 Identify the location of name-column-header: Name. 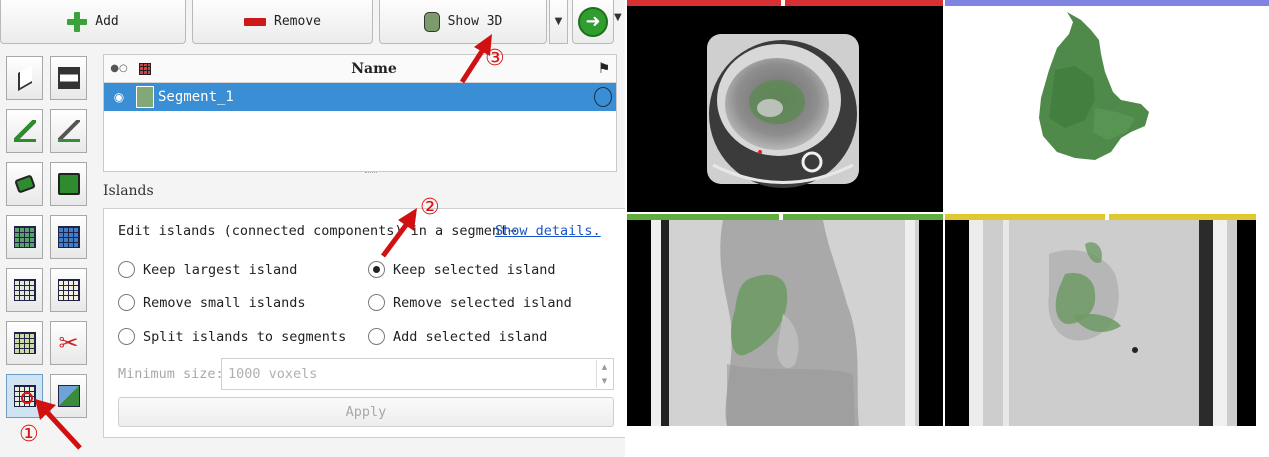
(374, 69).